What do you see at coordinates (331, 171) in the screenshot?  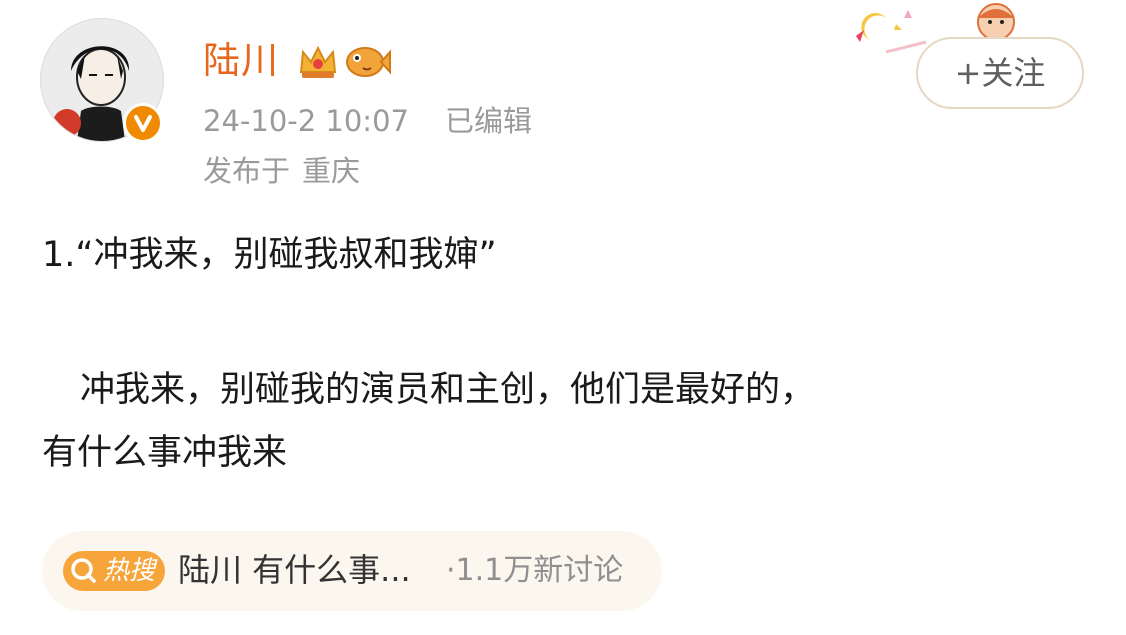 I see `location-city: 重庆` at bounding box center [331, 171].